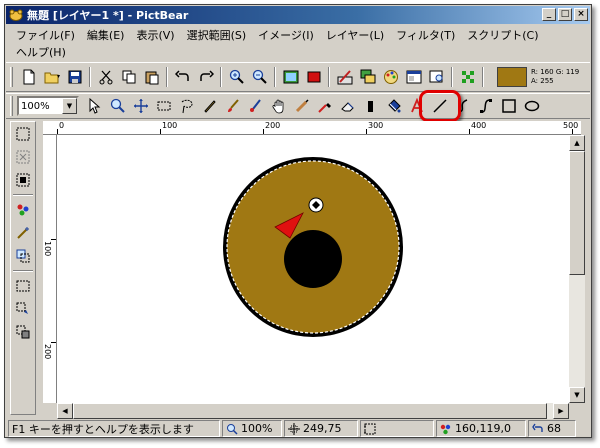 Image resolution: width=600 pixels, height=448 pixels. What do you see at coordinates (565, 14) in the screenshot?
I see `maximize-button: □` at bounding box center [565, 14].